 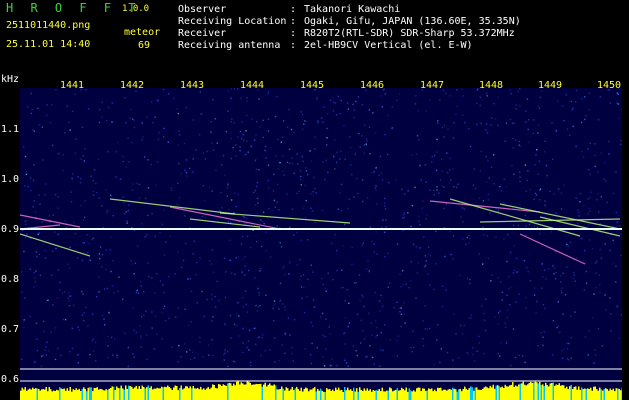 I want to click on info-key: Receiving Location, so click(x=232, y=21).